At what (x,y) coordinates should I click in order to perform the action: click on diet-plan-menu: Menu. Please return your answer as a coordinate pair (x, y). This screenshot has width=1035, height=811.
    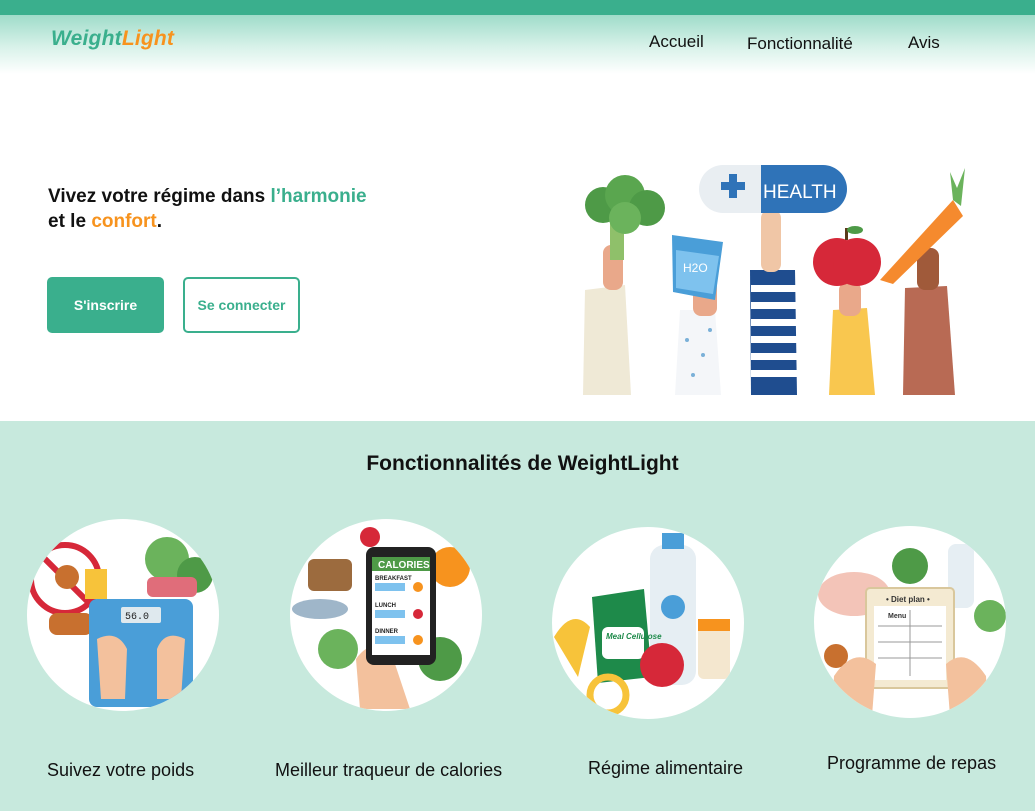
    Looking at the image, I should click on (897, 616).